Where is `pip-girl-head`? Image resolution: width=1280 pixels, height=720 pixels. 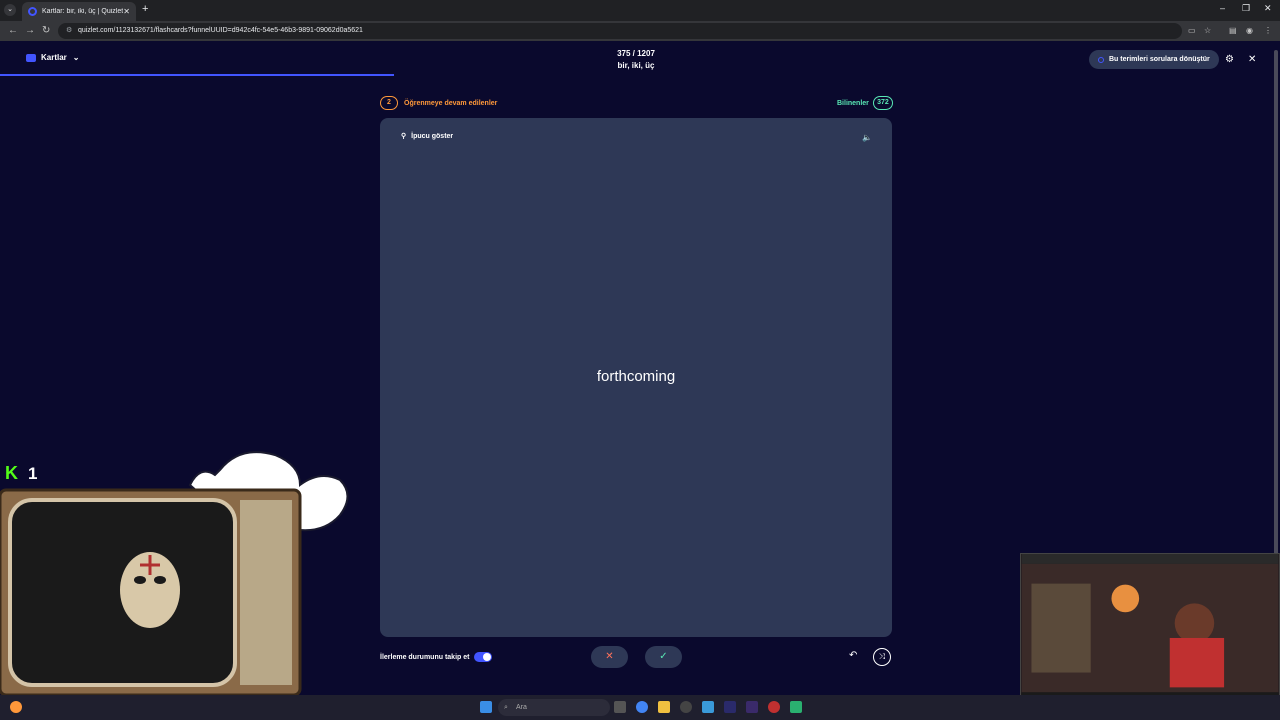 pip-girl-head is located at coordinates (1194, 623).